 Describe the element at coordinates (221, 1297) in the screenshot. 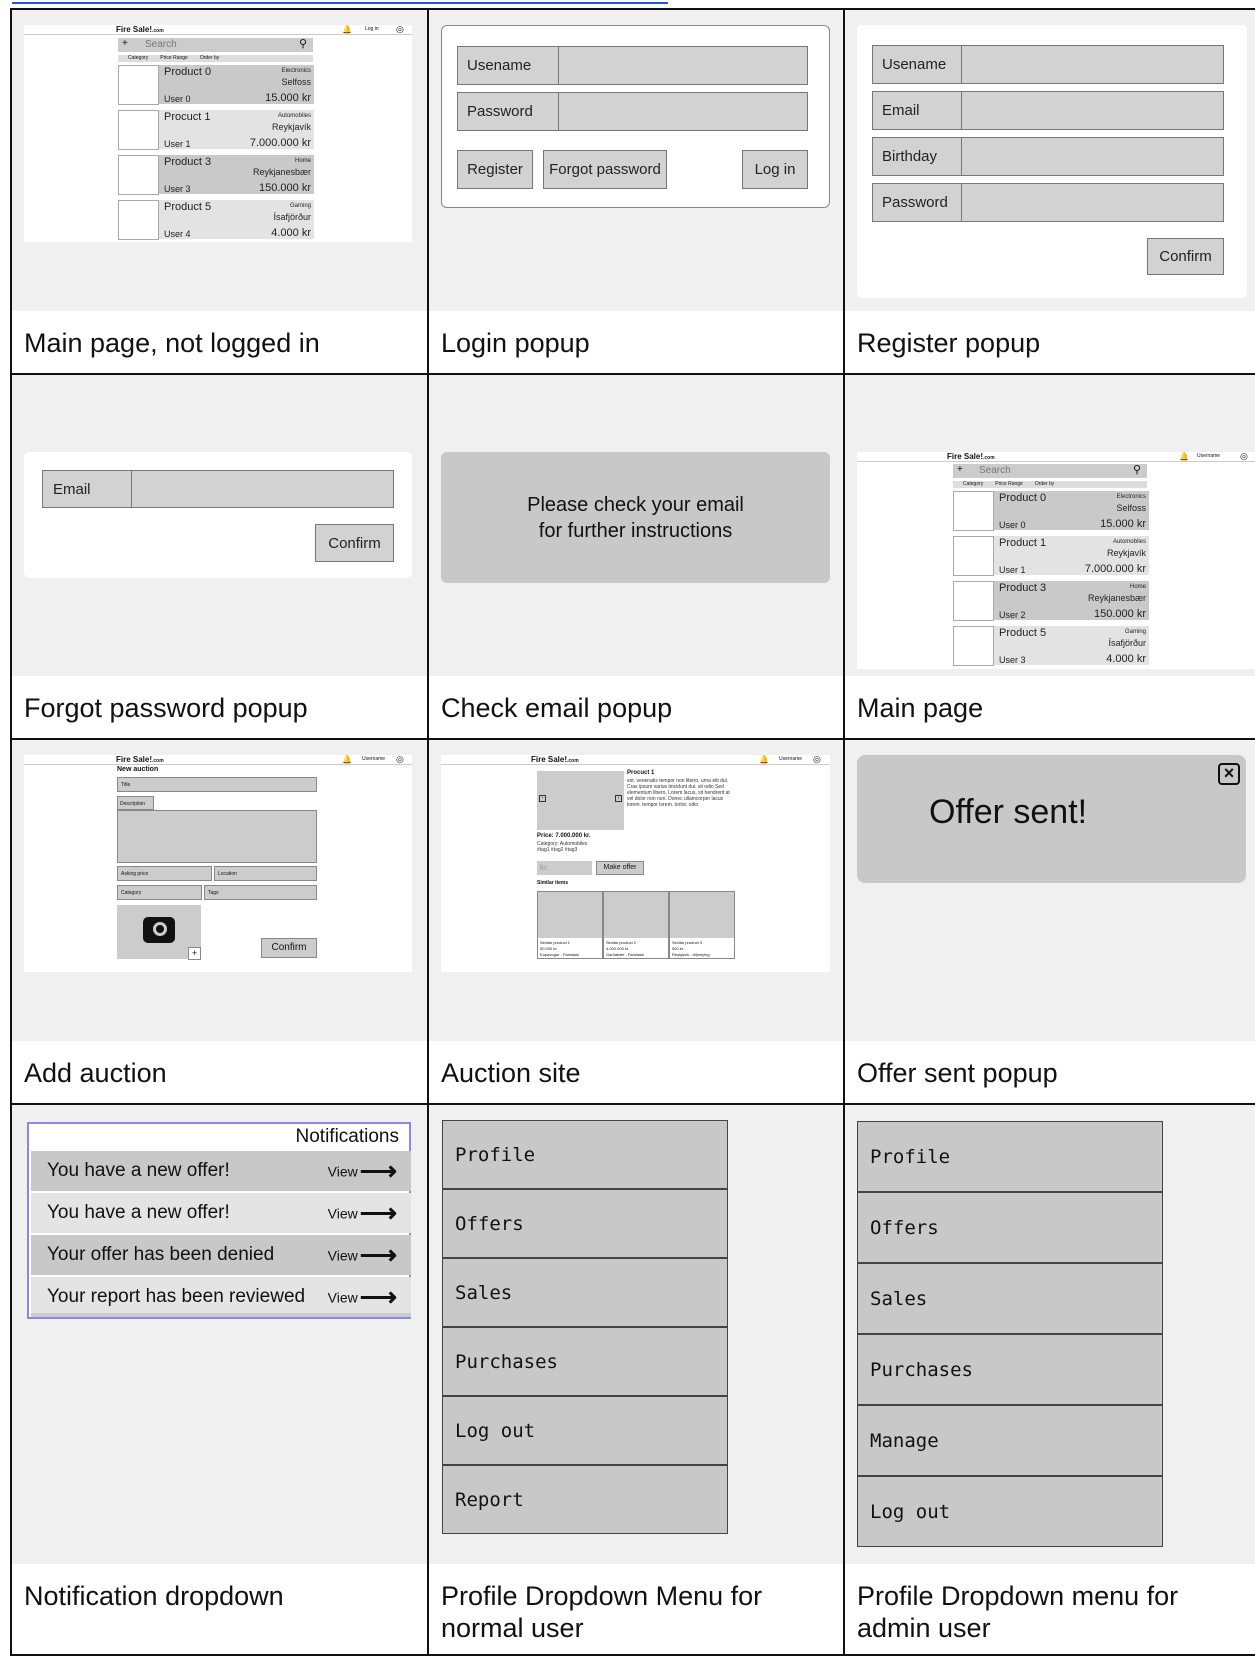

I see `notification-item: Your report has been reviewed View ⟶` at that location.